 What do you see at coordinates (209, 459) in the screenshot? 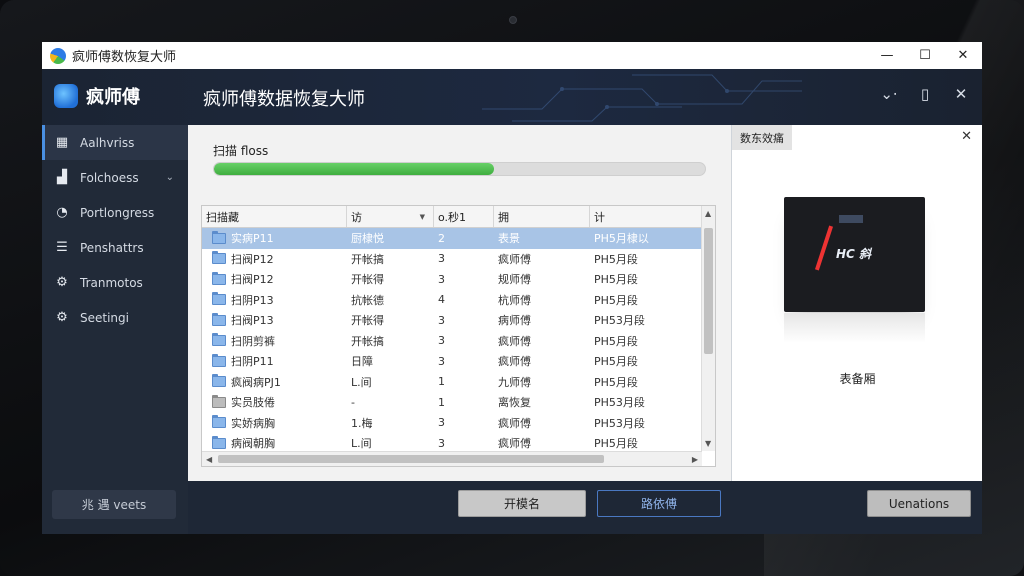
I see `scroll-left-icon: ◀` at bounding box center [209, 459].